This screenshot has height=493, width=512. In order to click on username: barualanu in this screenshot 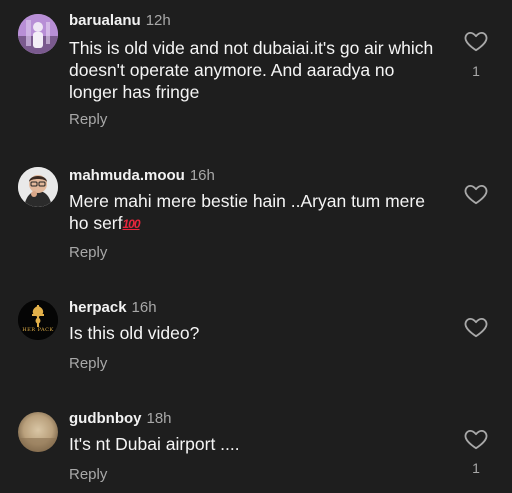, I will do `click(105, 20)`.